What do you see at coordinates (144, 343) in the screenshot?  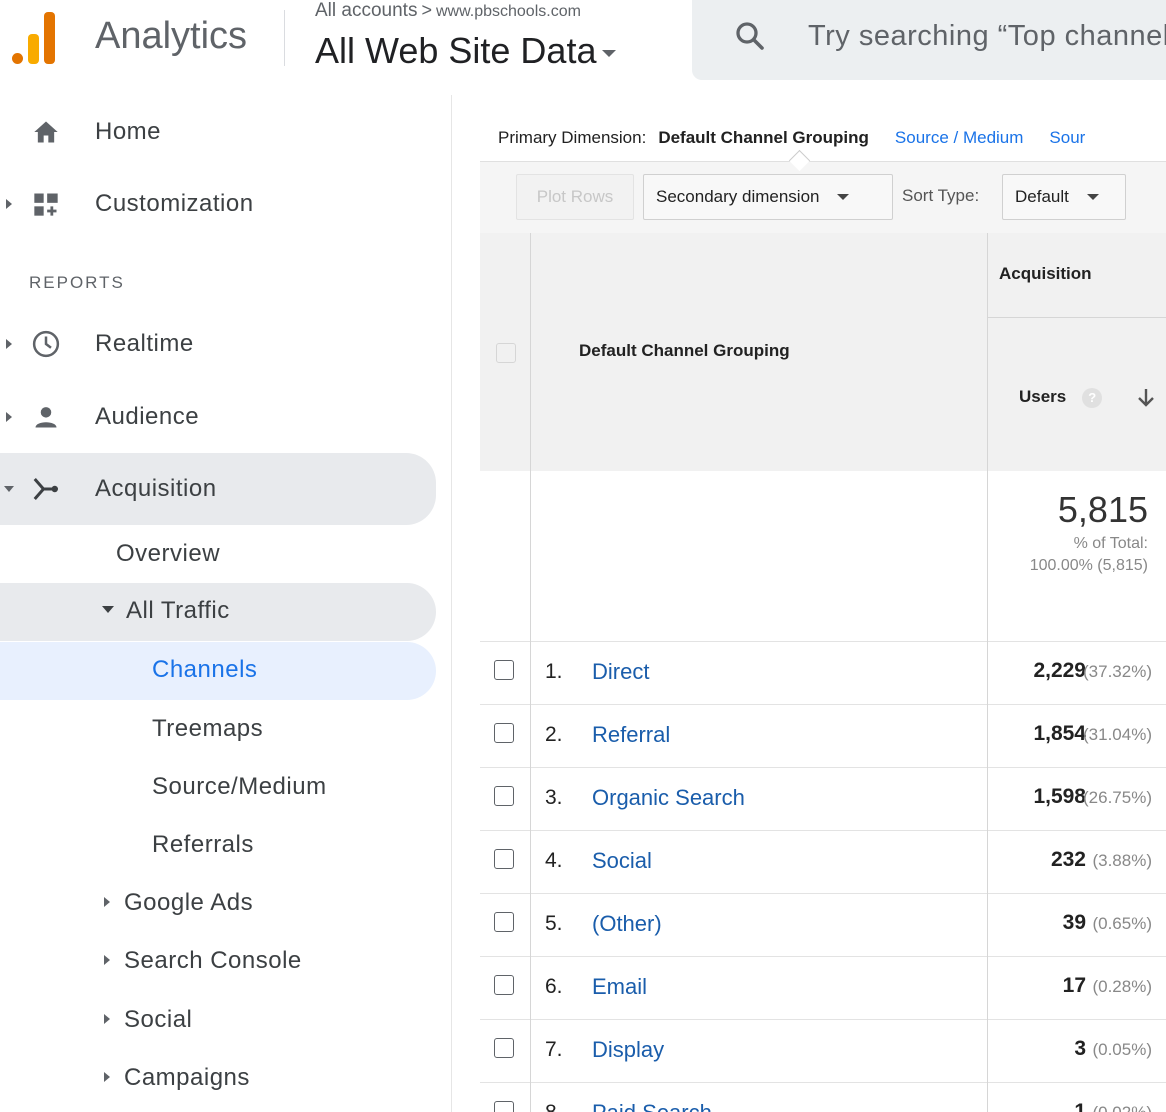 I see `sidebar-item-label: Realtime` at bounding box center [144, 343].